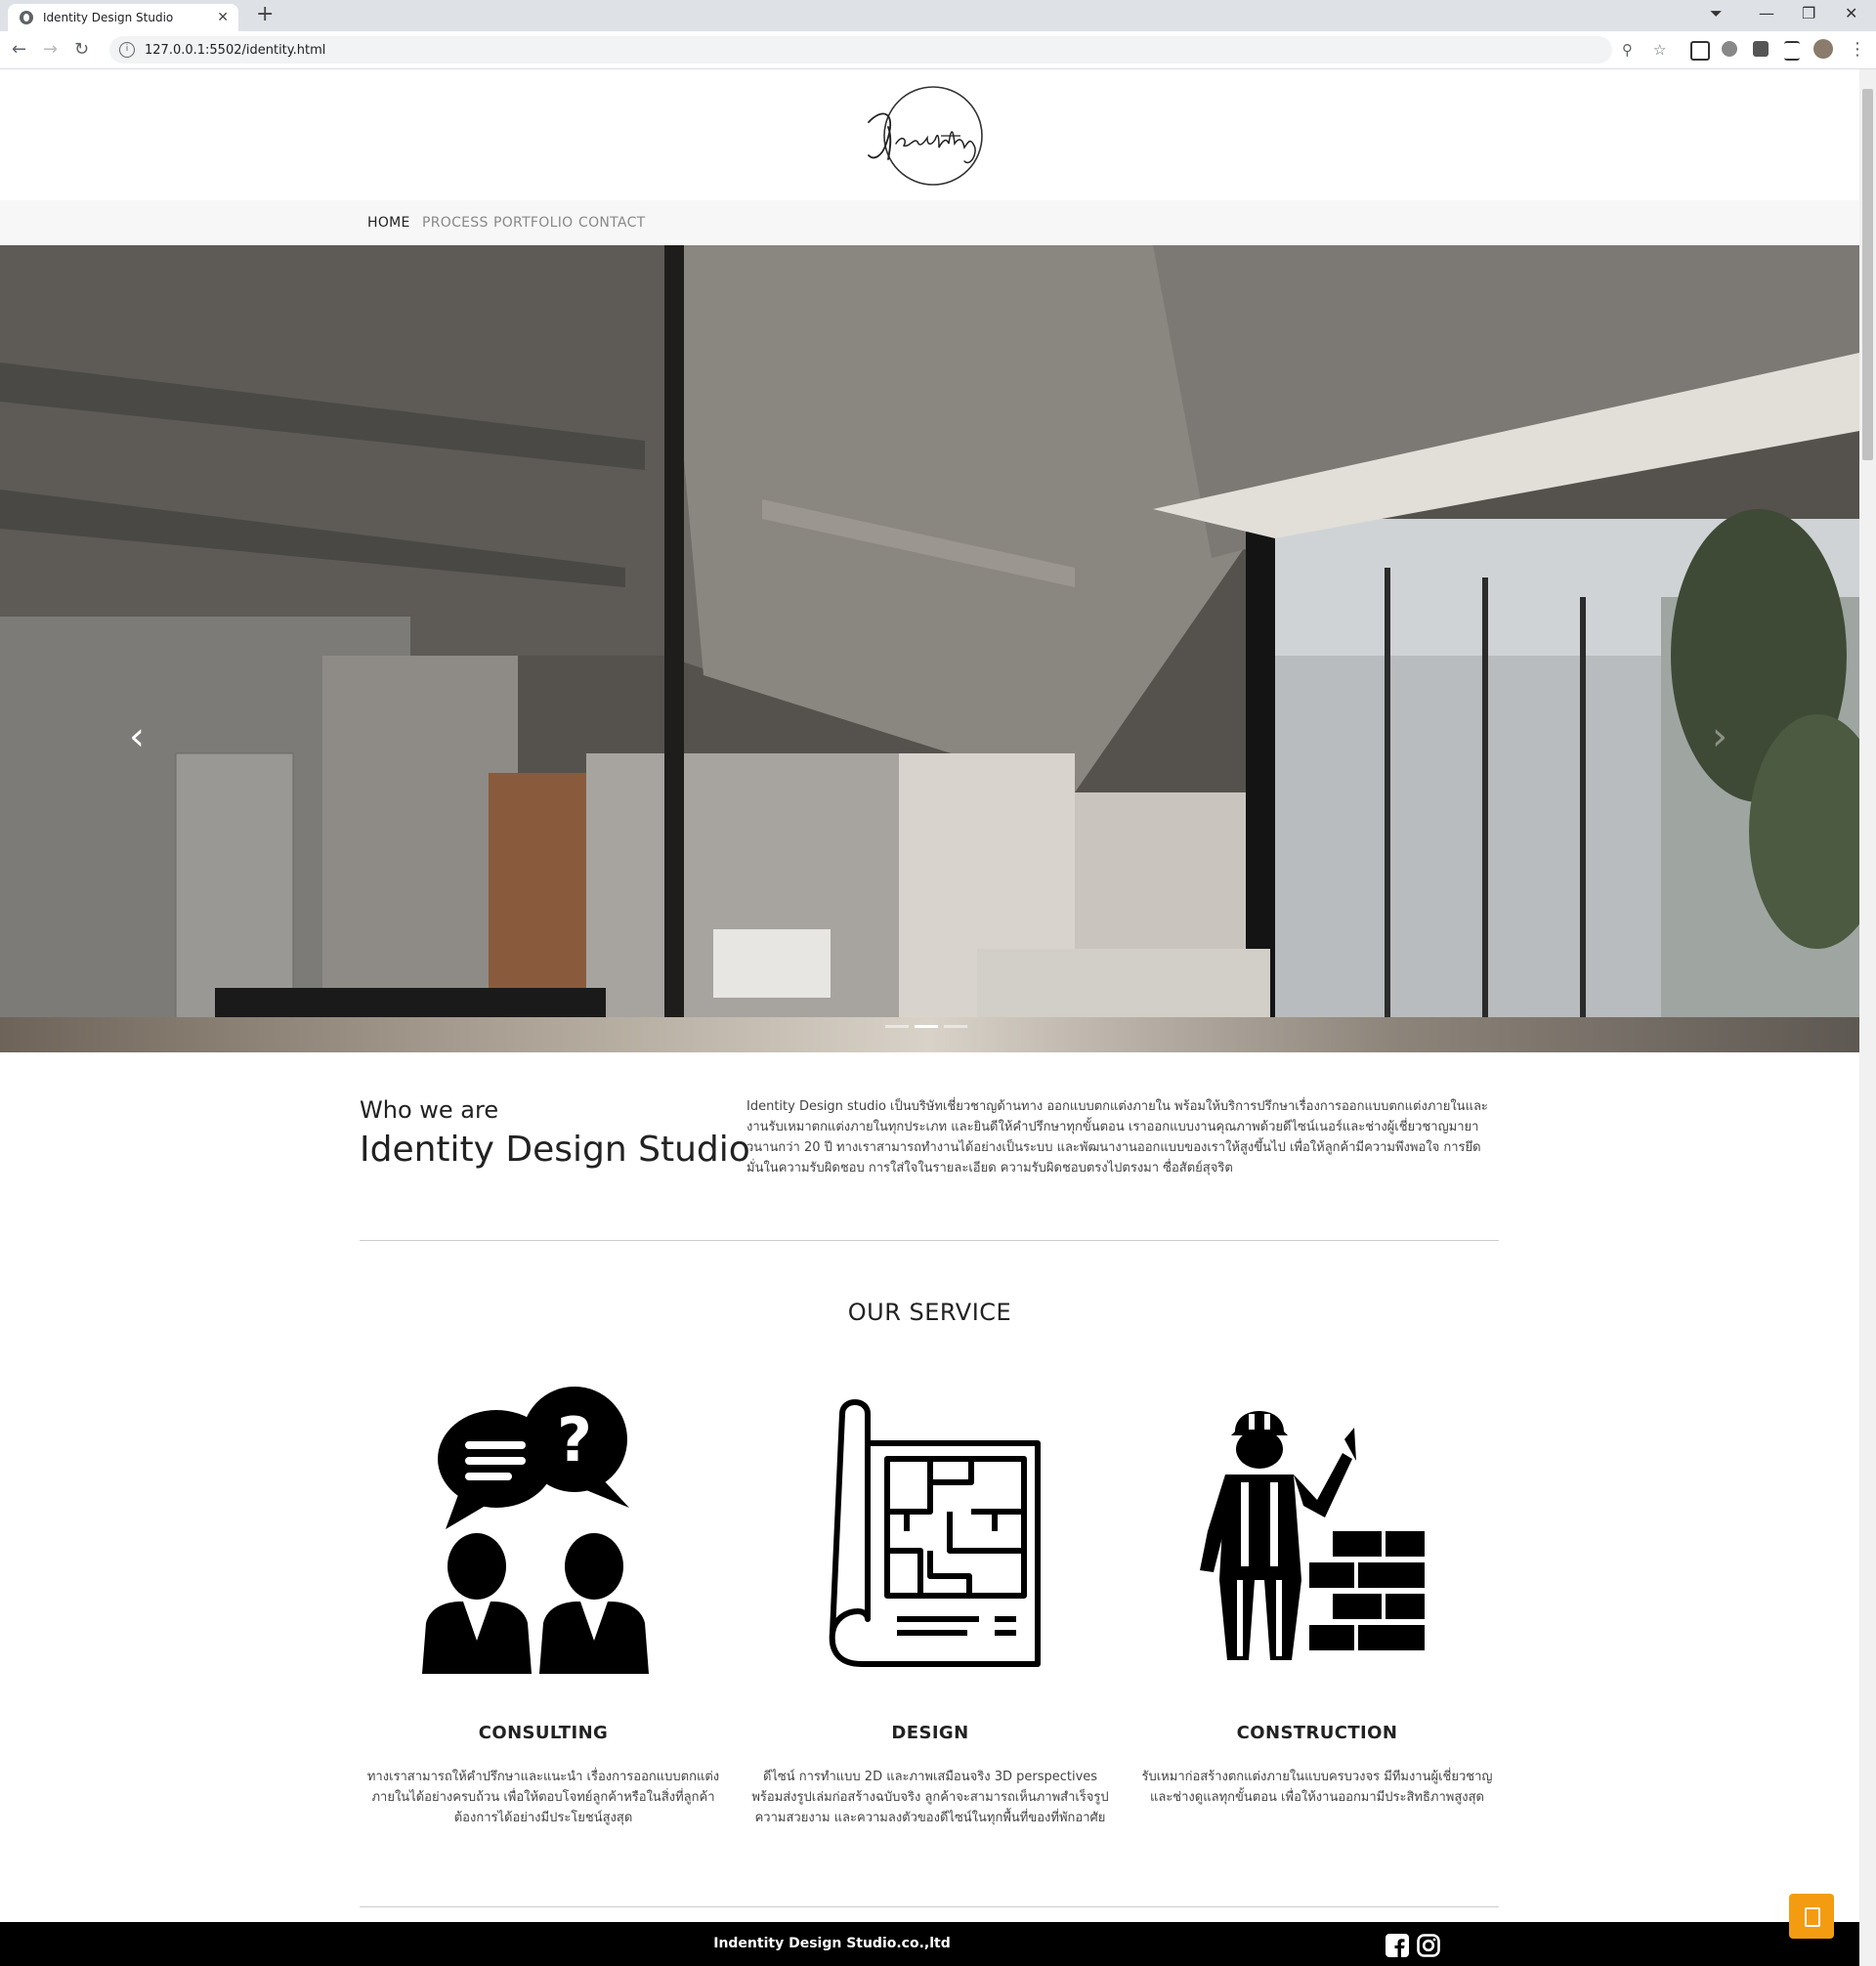  What do you see at coordinates (935, 1533) in the screenshot?
I see `blueprint-icon` at bounding box center [935, 1533].